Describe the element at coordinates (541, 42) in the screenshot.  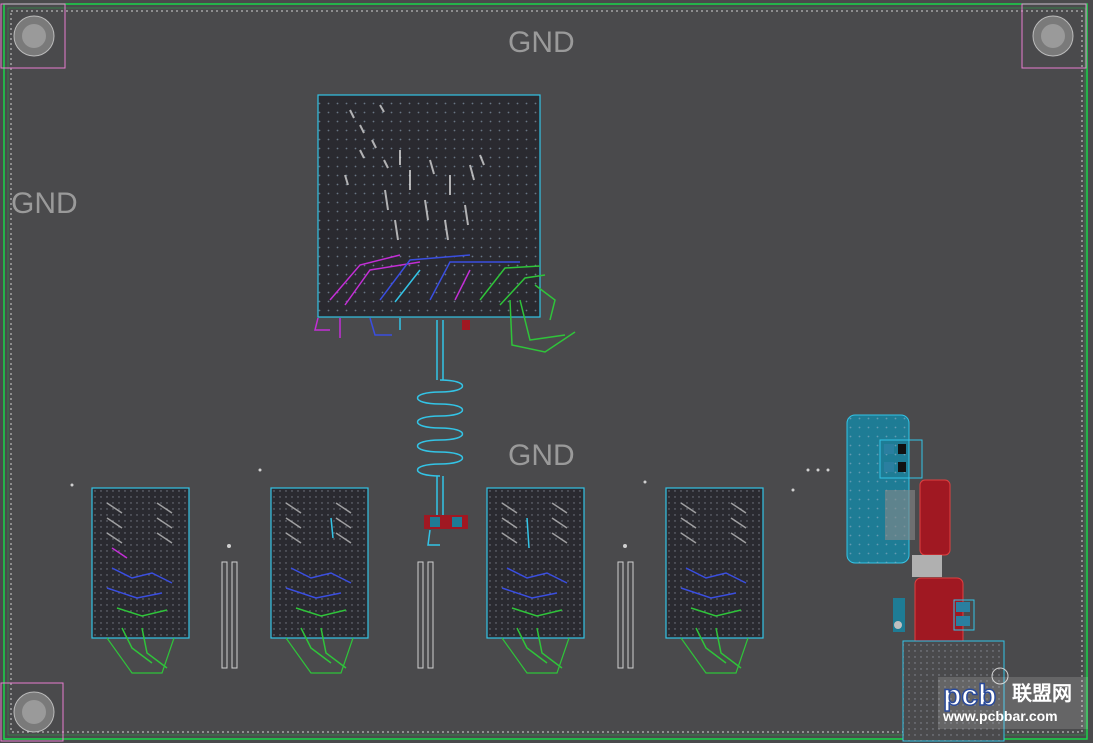
I see `net-label-gnd-top: GND` at that location.